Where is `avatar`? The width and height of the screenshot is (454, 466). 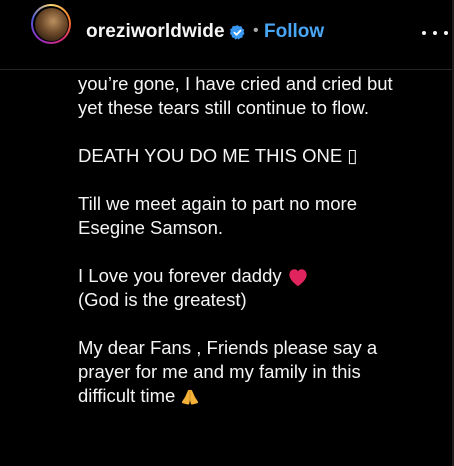 avatar is located at coordinates (51, 24).